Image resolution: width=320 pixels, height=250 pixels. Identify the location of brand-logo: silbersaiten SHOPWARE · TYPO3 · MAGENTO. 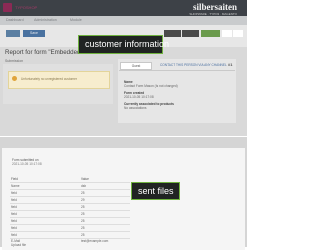
(194, 9).